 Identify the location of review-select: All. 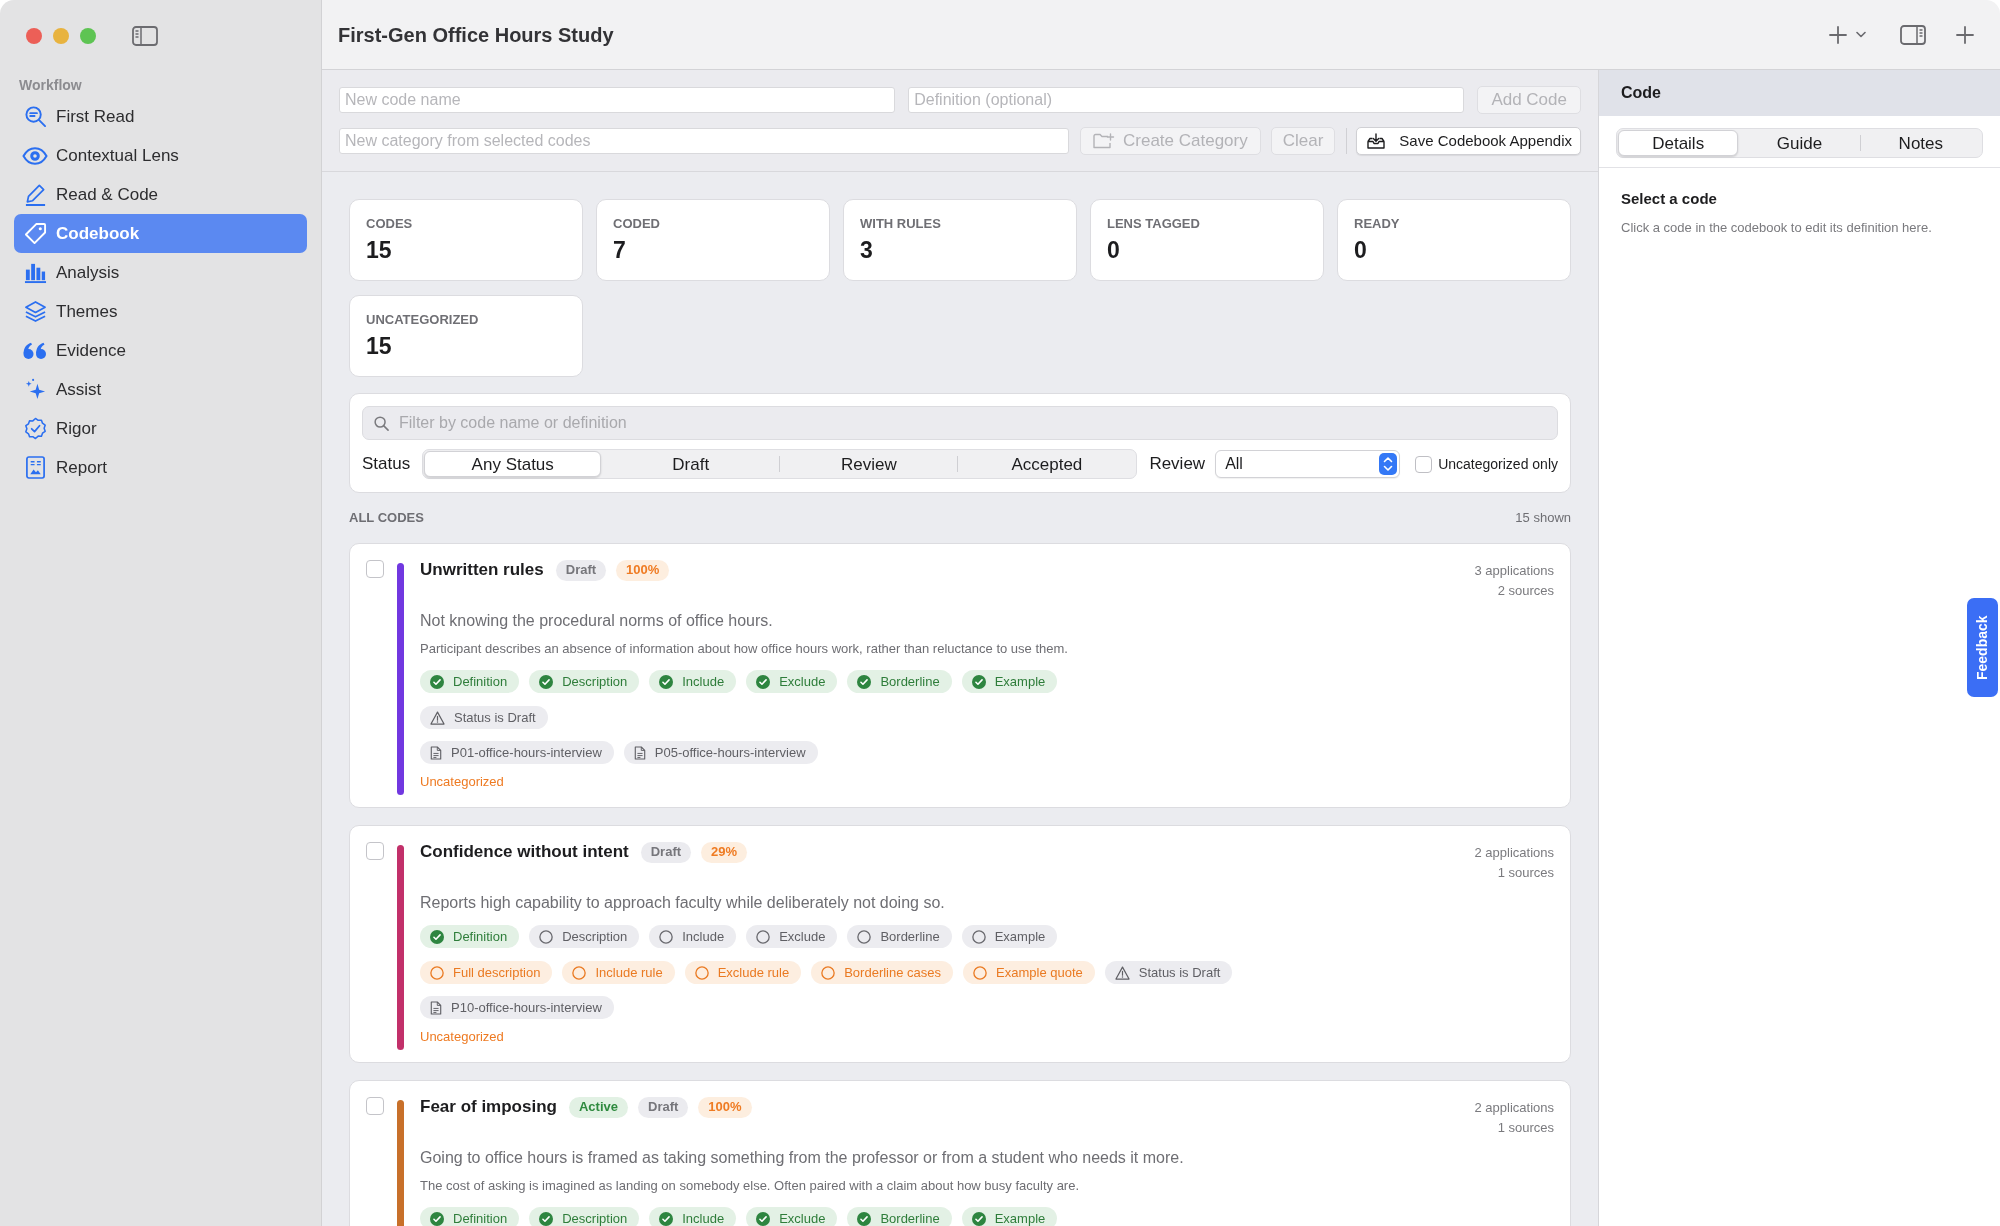
(1308, 464).